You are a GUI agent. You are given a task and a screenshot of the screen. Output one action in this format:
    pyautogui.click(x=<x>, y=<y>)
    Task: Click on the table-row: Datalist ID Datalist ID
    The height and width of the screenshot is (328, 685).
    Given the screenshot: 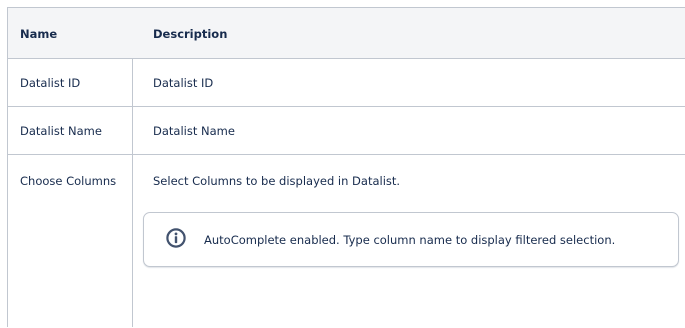 What is the action you would take?
    pyautogui.click(x=346, y=83)
    